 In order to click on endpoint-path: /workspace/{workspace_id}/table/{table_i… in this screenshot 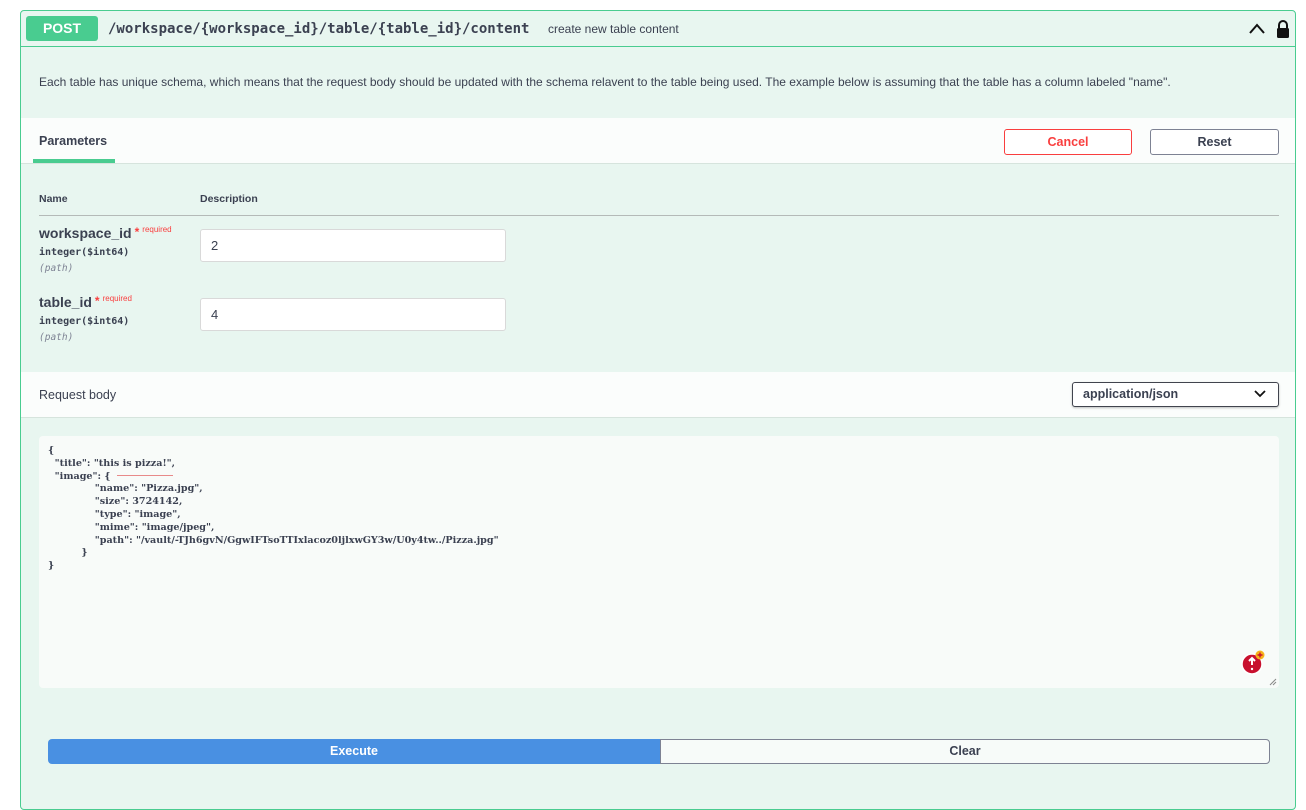, I will do `click(319, 29)`.